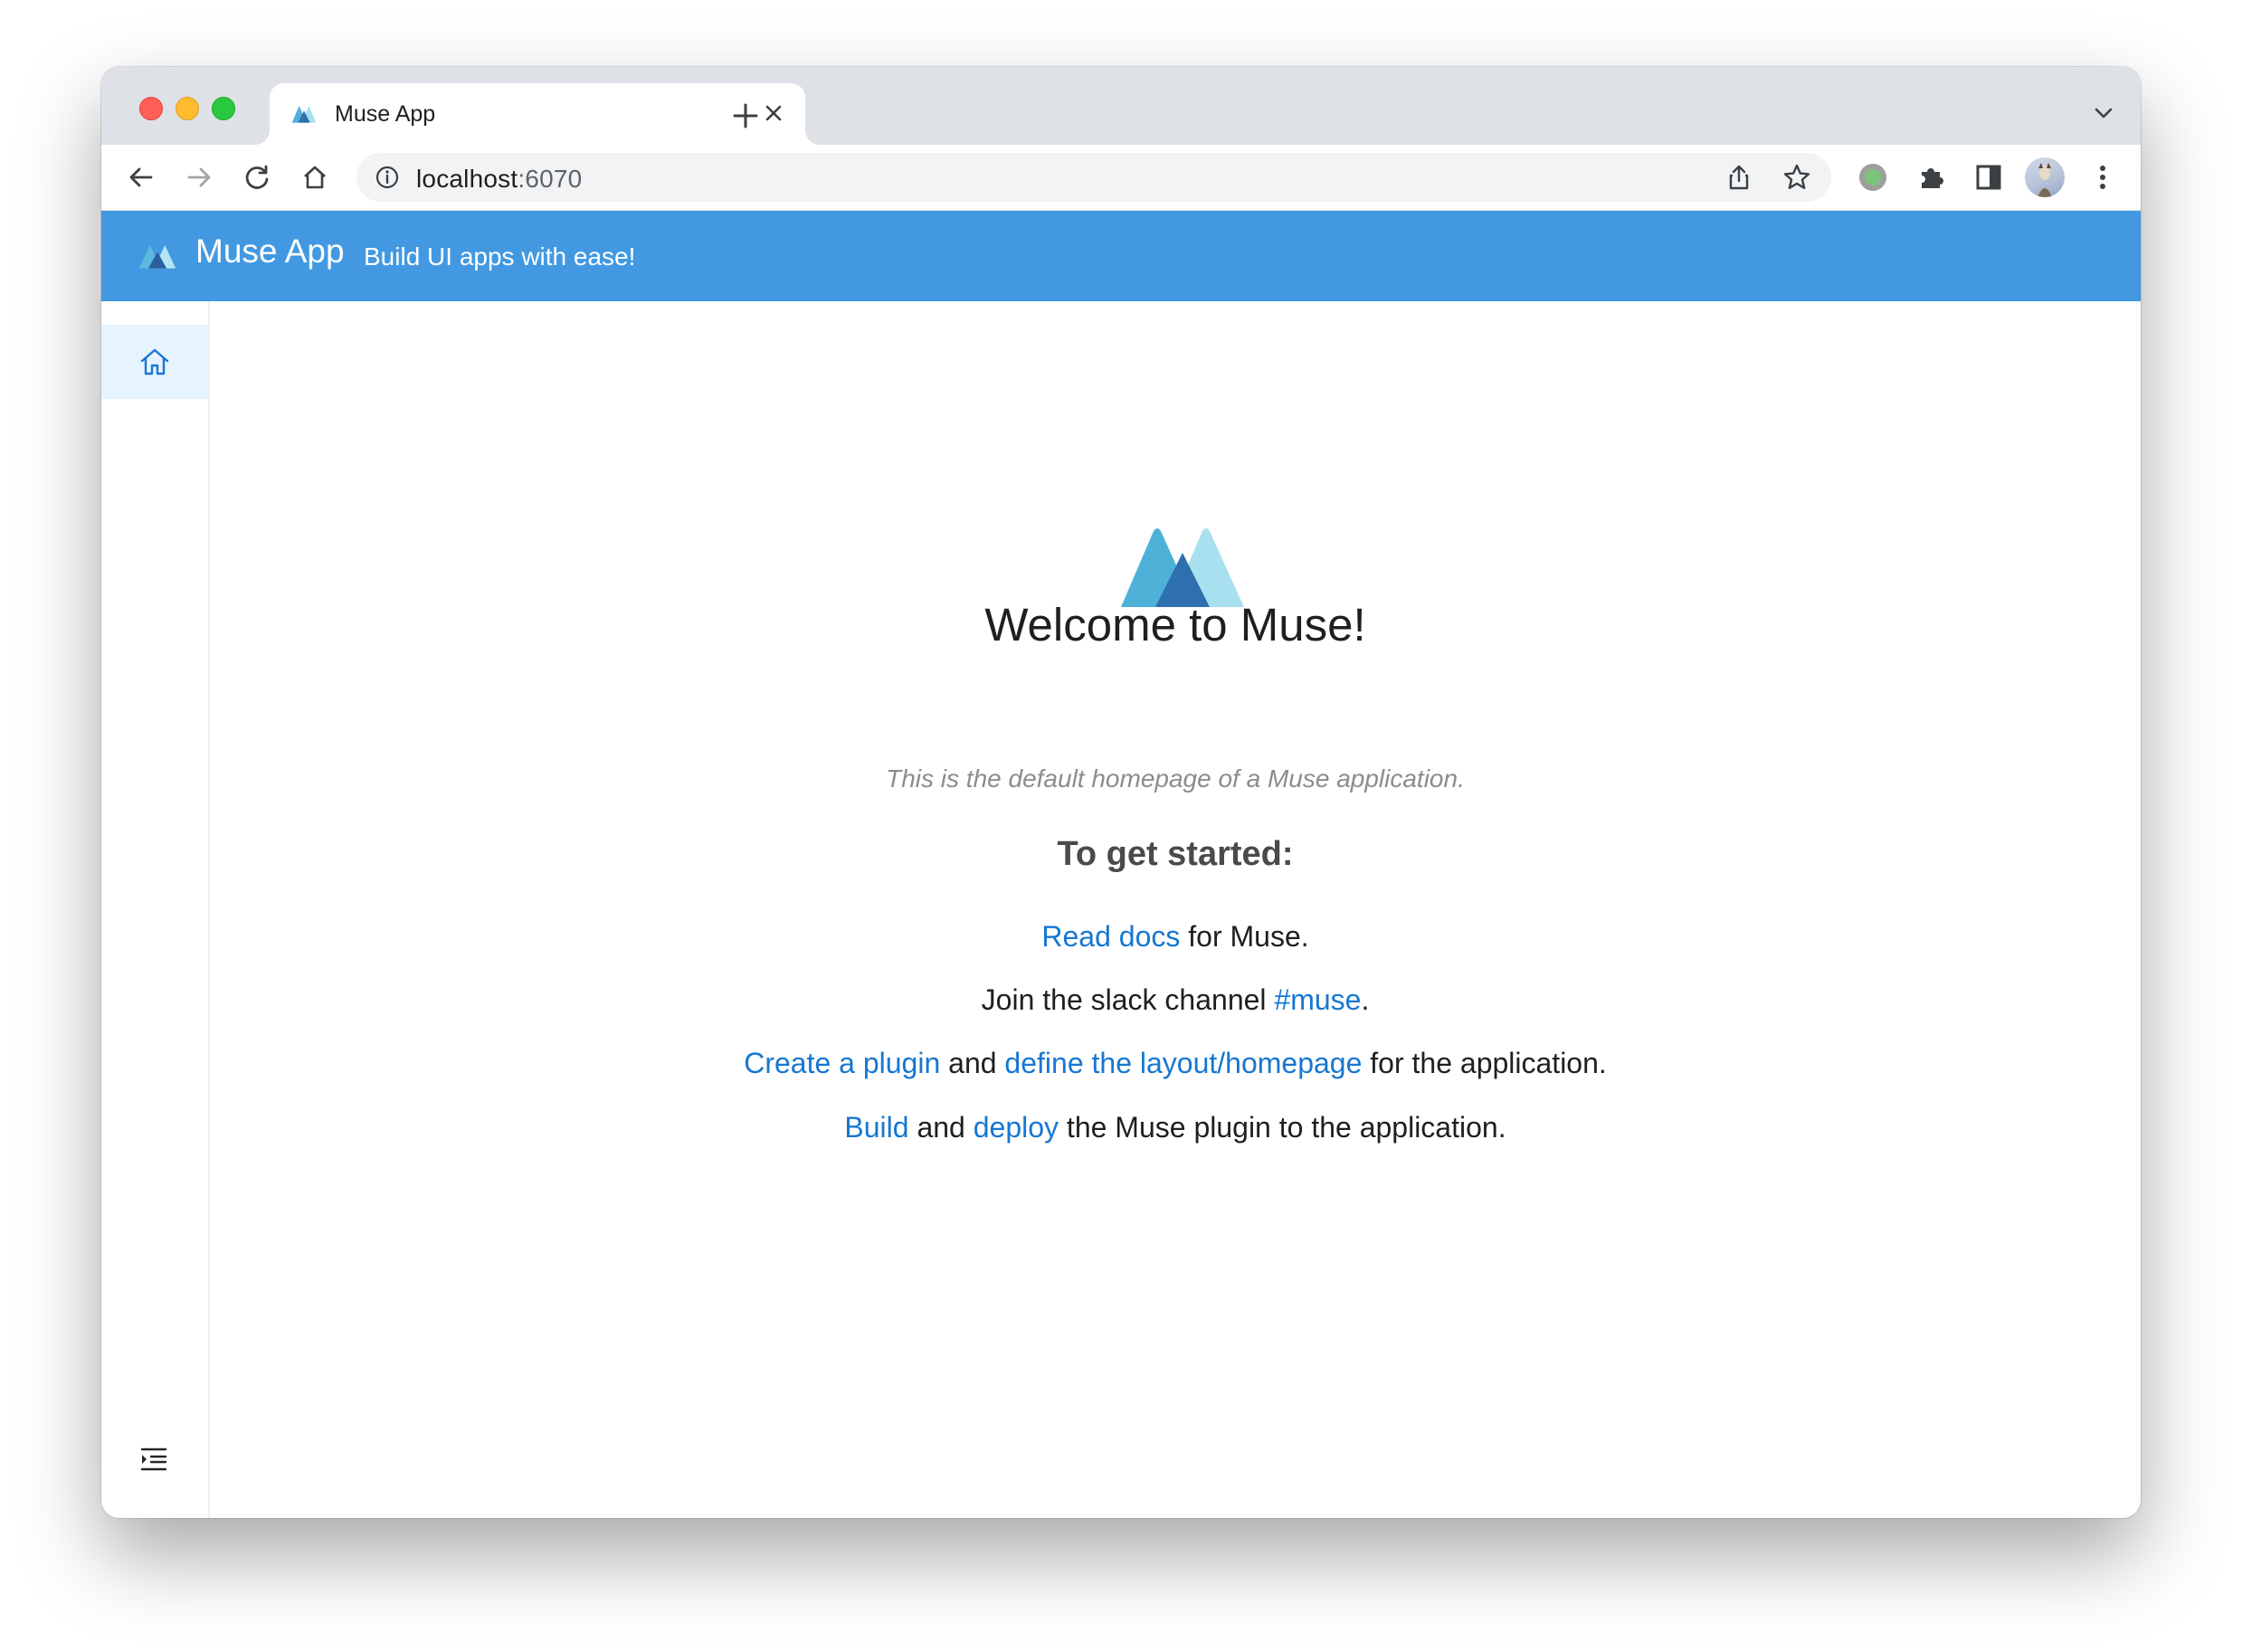 This screenshot has width=2242, height=1652. What do you see at coordinates (257, 177) in the screenshot?
I see `reload-icon` at bounding box center [257, 177].